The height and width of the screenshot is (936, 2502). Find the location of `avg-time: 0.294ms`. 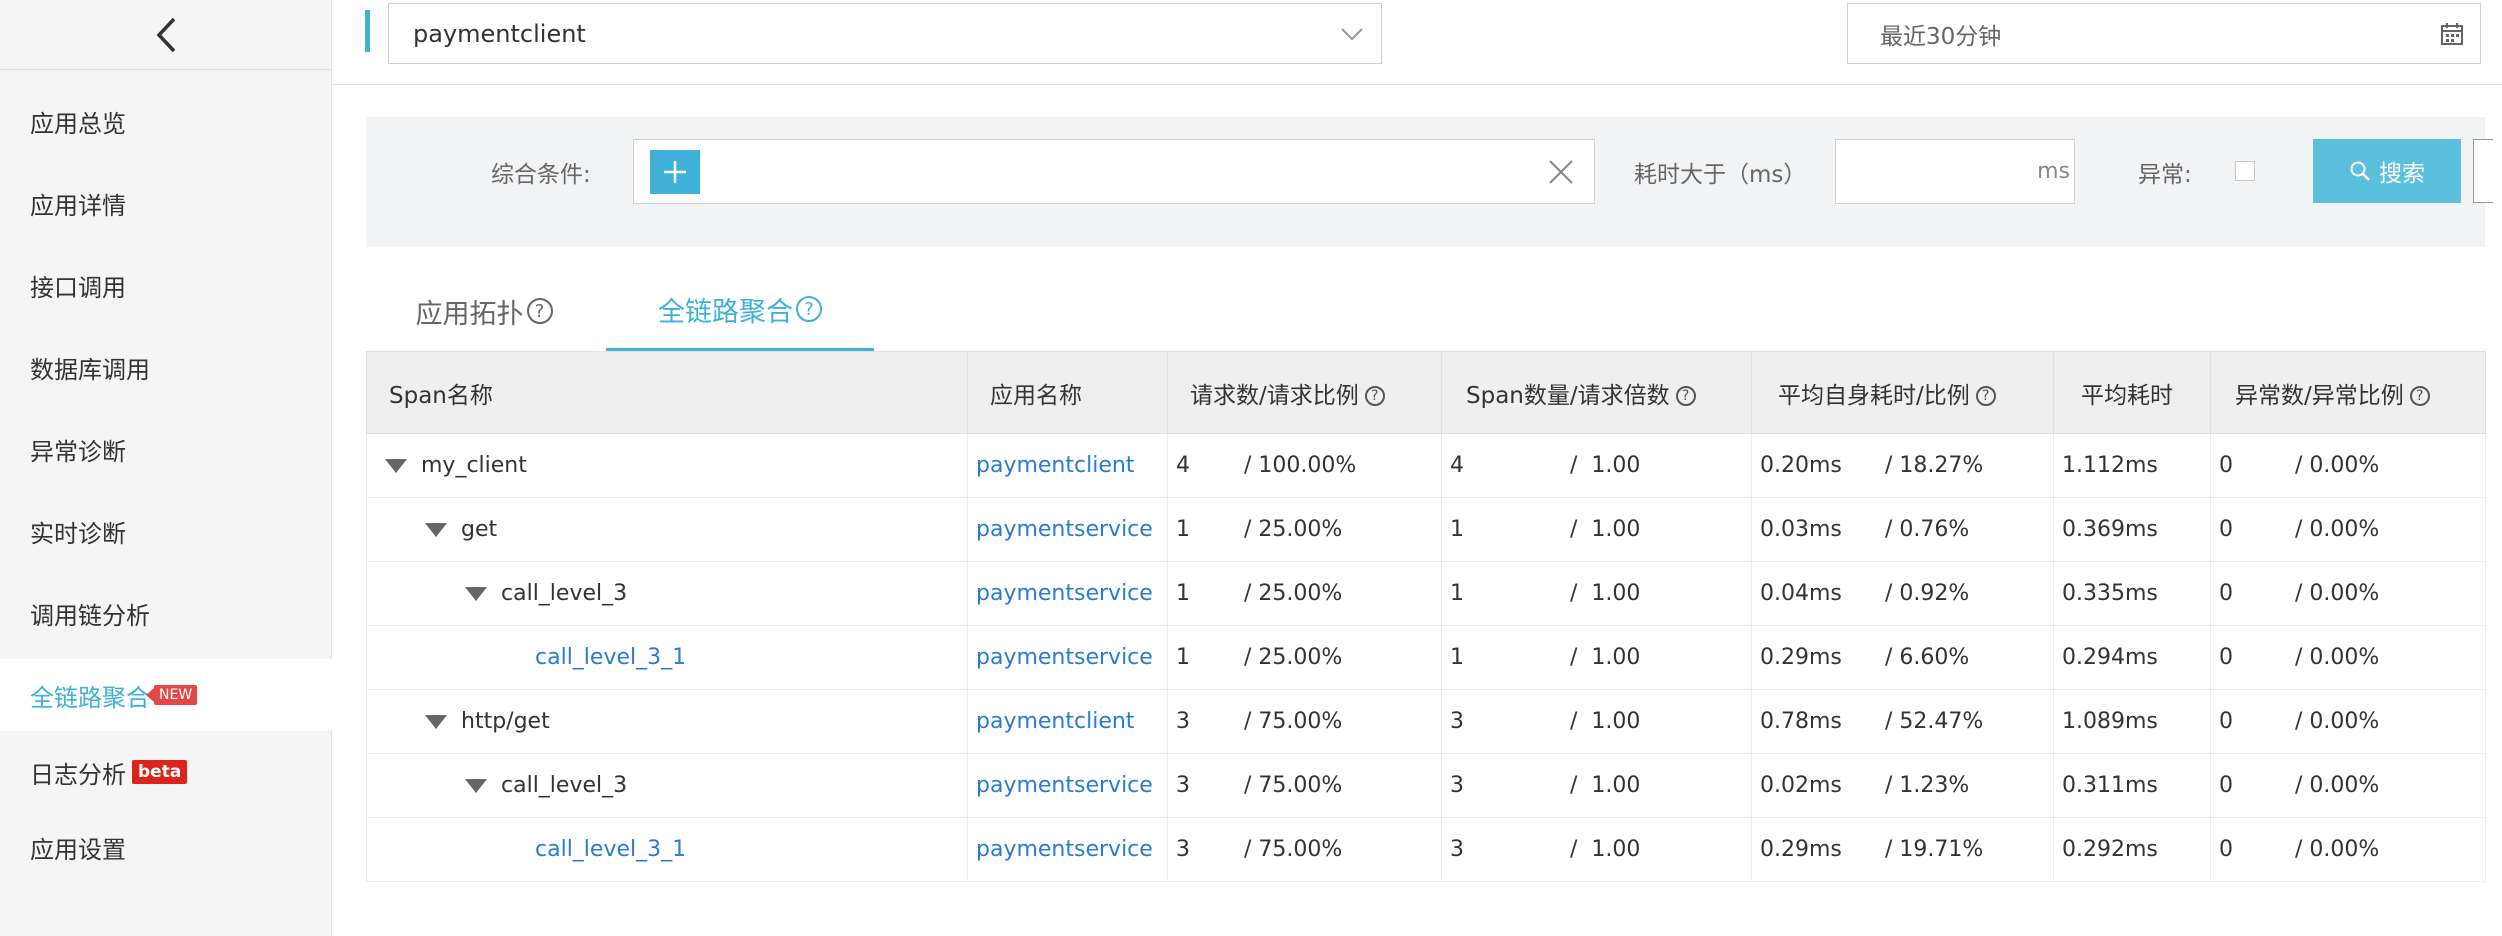

avg-time: 0.294ms is located at coordinates (2110, 657).